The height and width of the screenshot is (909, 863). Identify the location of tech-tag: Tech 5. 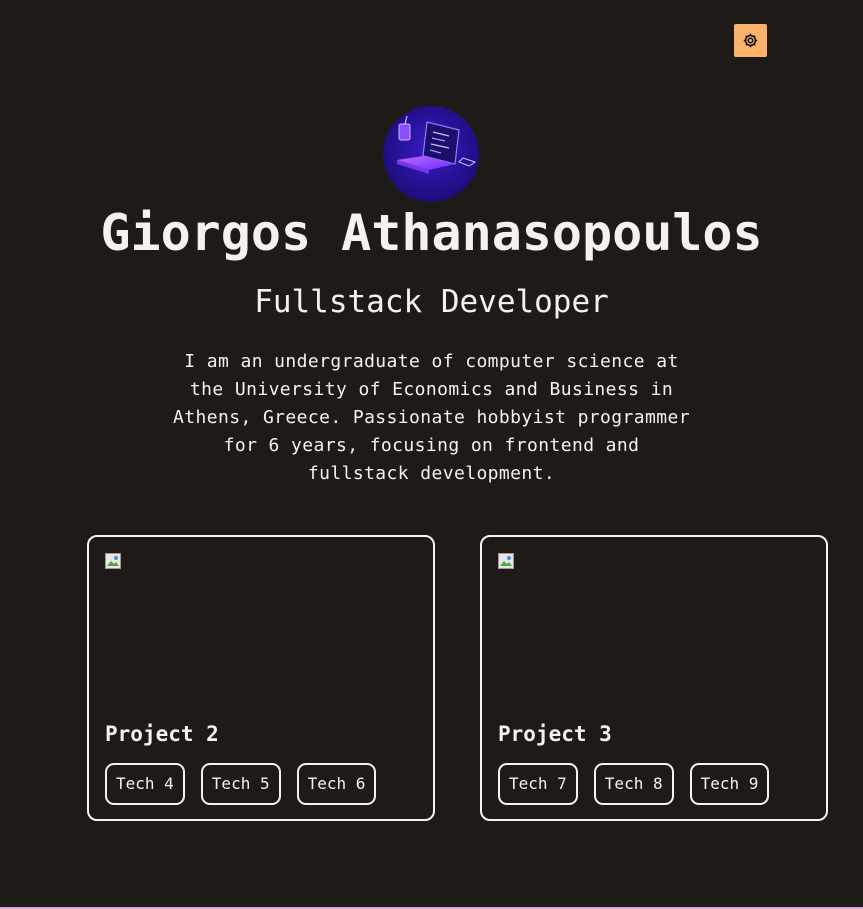
(240, 784).